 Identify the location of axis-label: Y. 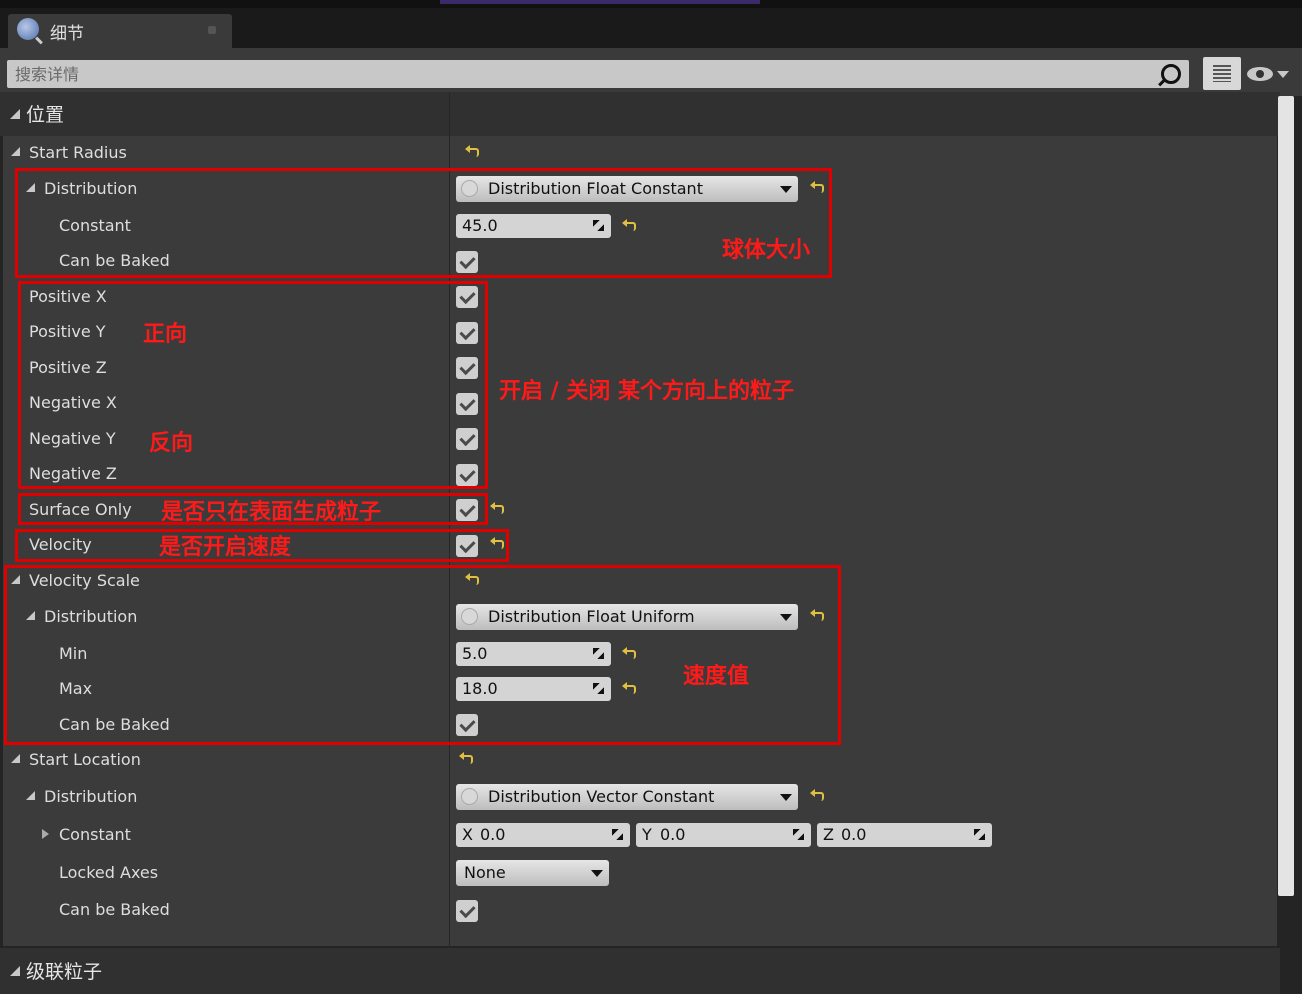
(647, 834).